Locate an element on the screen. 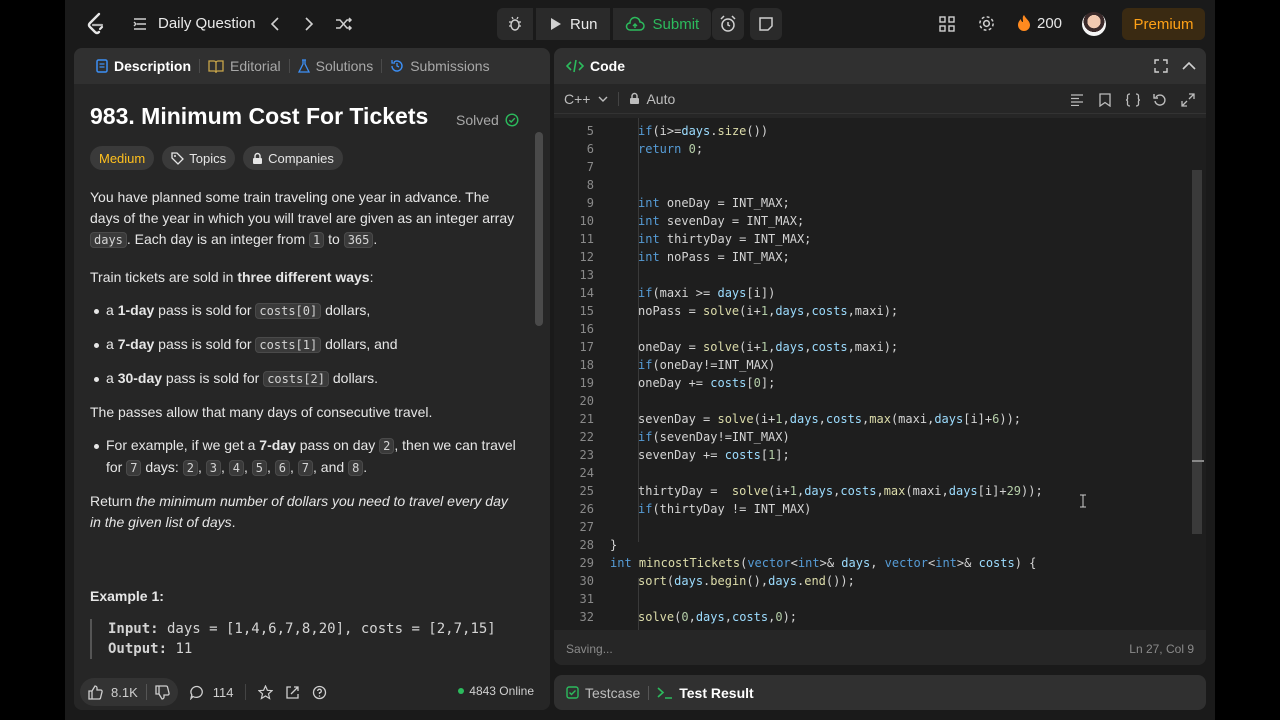 The image size is (1280, 720). text: a is located at coordinates (112, 344).